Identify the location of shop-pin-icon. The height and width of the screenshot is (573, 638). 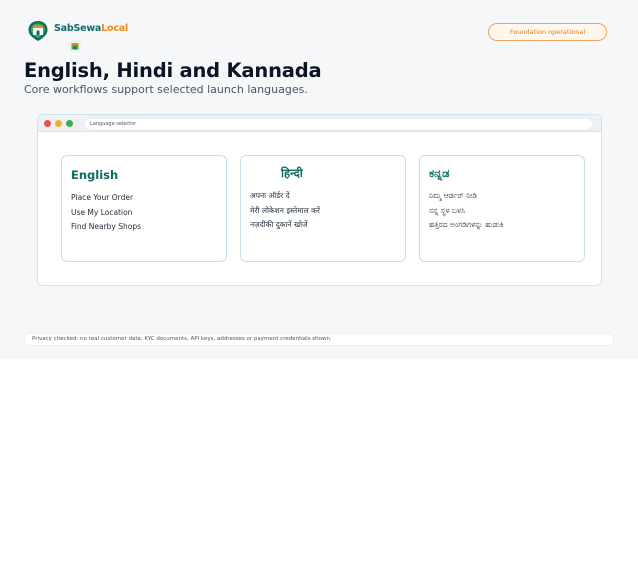
(38, 31).